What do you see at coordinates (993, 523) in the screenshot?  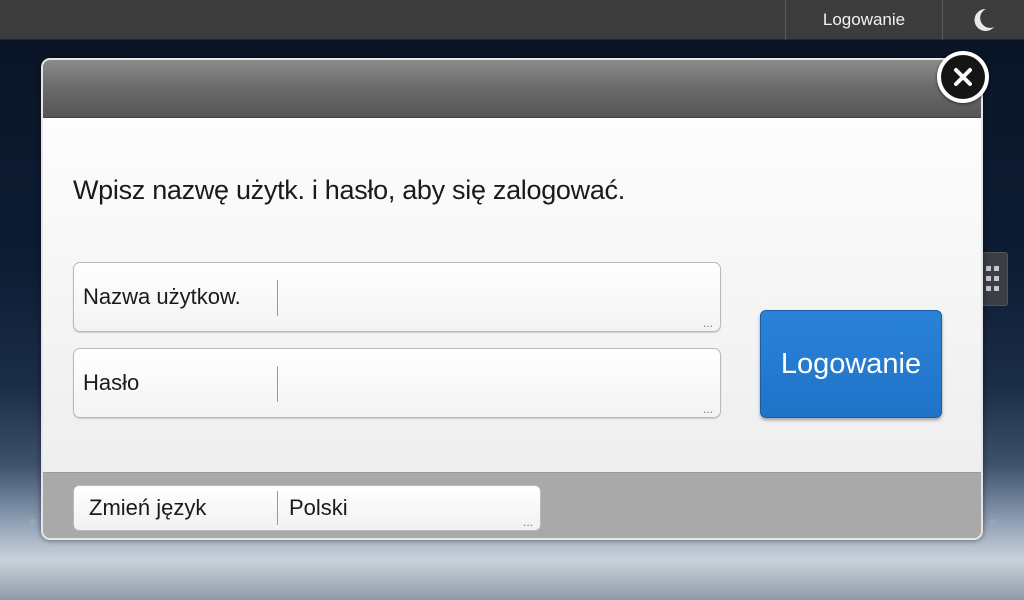 I see `page-indicator-dot-right` at bounding box center [993, 523].